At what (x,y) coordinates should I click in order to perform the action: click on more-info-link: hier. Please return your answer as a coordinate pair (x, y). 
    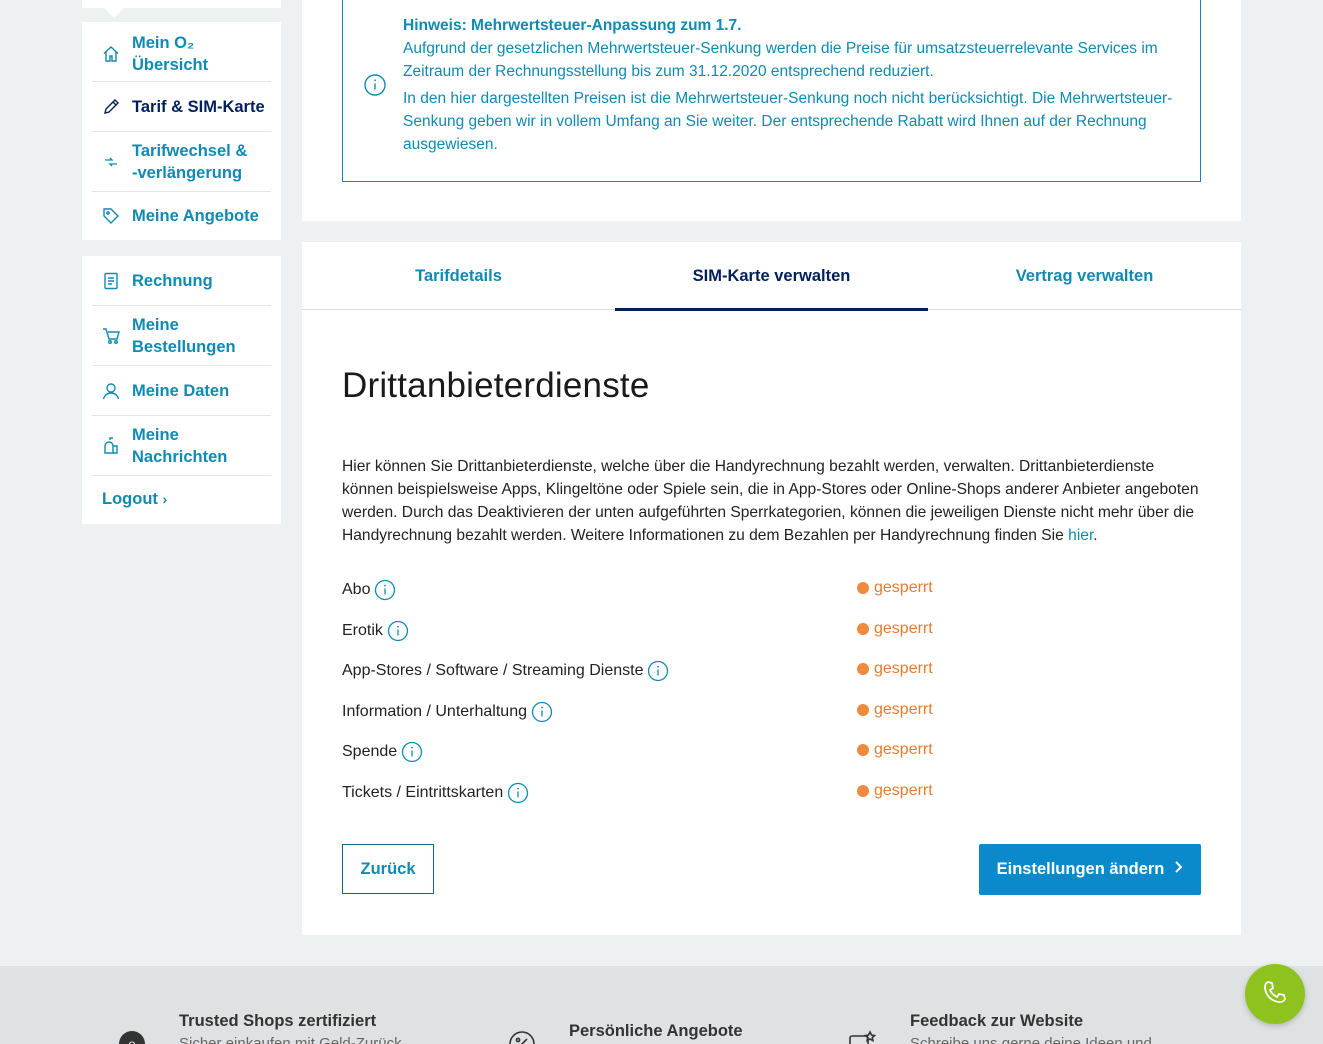
    Looking at the image, I should click on (1080, 535).